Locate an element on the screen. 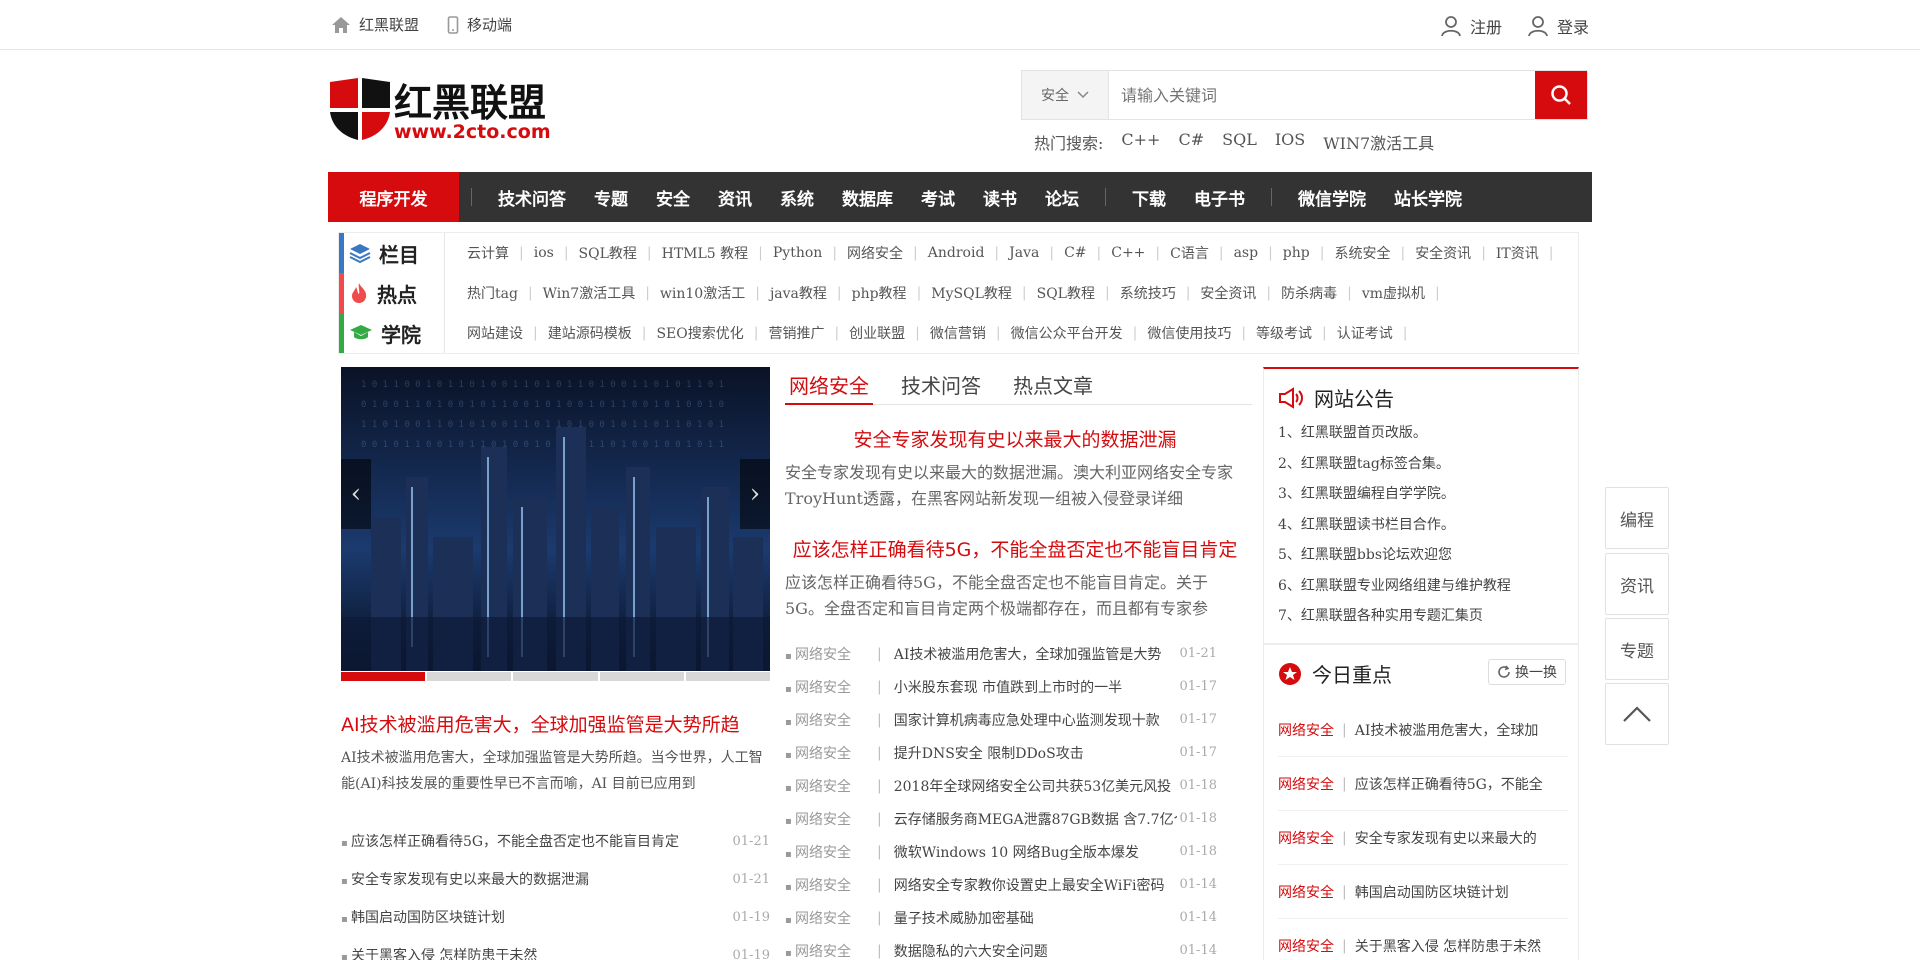  category-link: 网络安全 is located at coordinates (875, 253).